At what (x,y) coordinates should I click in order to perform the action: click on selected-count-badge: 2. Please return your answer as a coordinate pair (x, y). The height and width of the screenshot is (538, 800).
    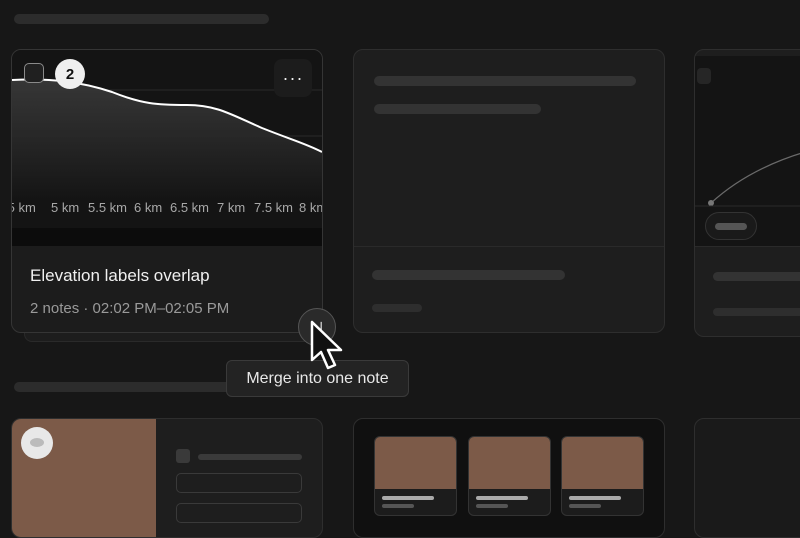
    Looking at the image, I should click on (70, 74).